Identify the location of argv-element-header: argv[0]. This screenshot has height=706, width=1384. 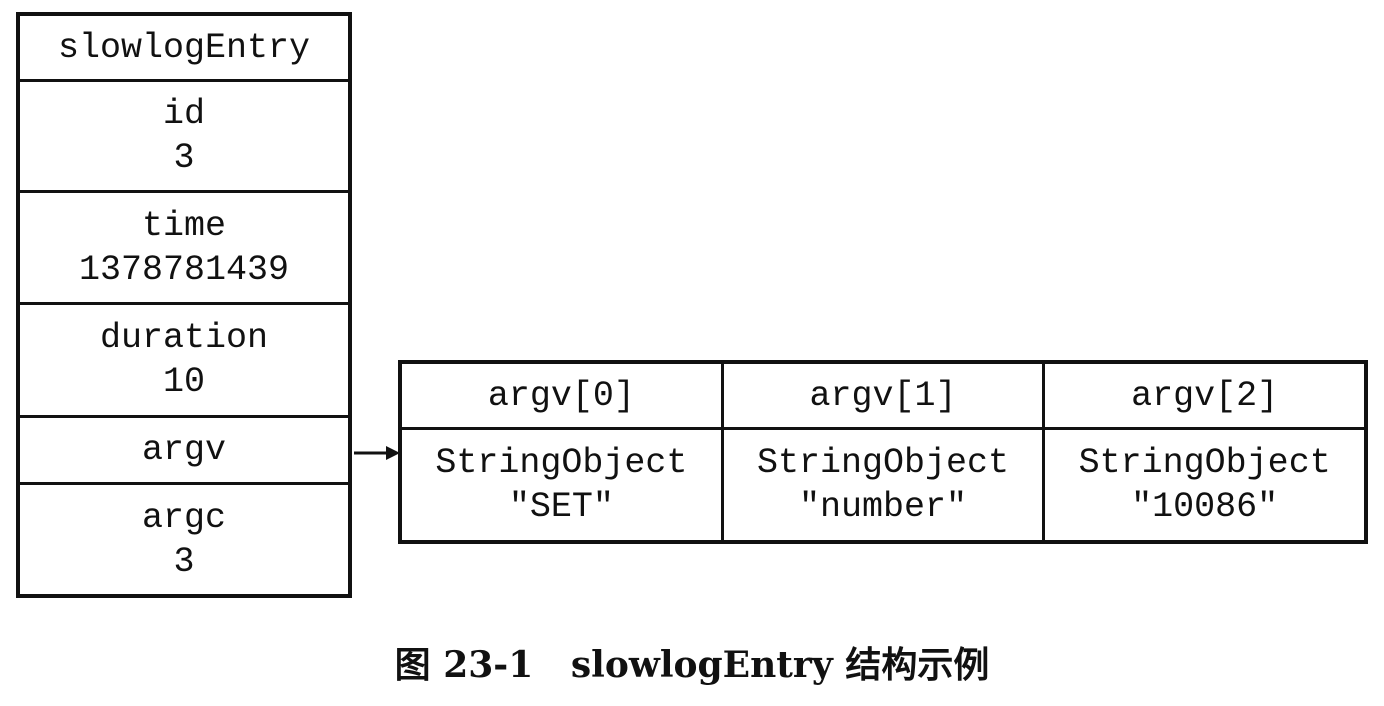
(561, 397).